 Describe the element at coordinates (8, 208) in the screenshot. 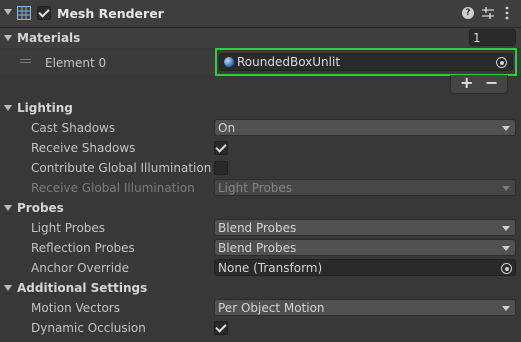

I see `probes-foldout-arrow` at that location.